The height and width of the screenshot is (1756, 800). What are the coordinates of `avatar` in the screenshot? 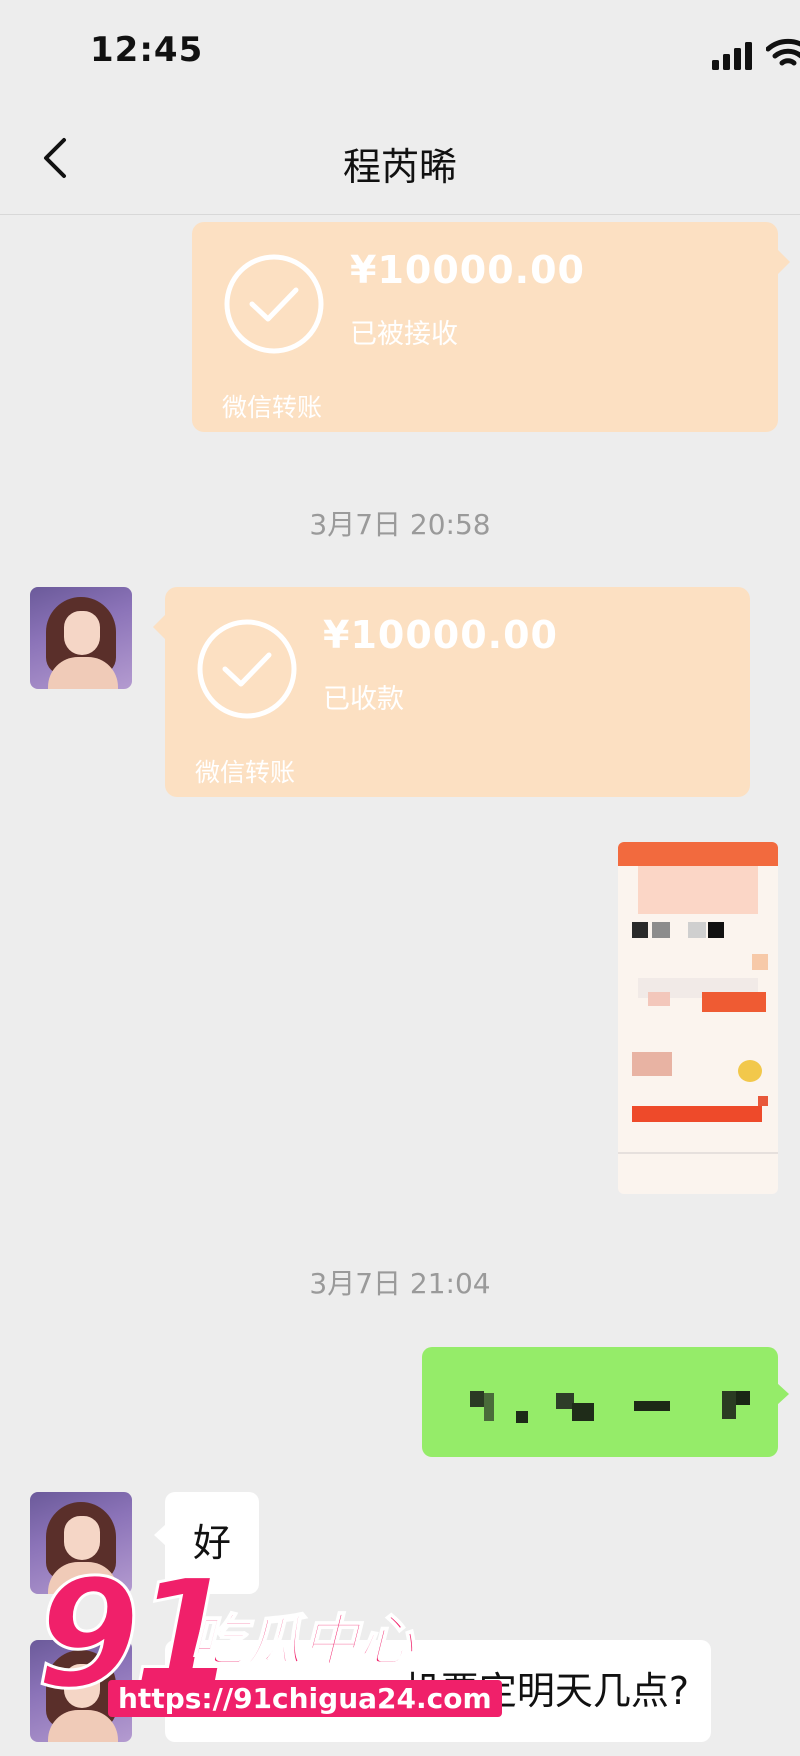 It's located at (81, 638).